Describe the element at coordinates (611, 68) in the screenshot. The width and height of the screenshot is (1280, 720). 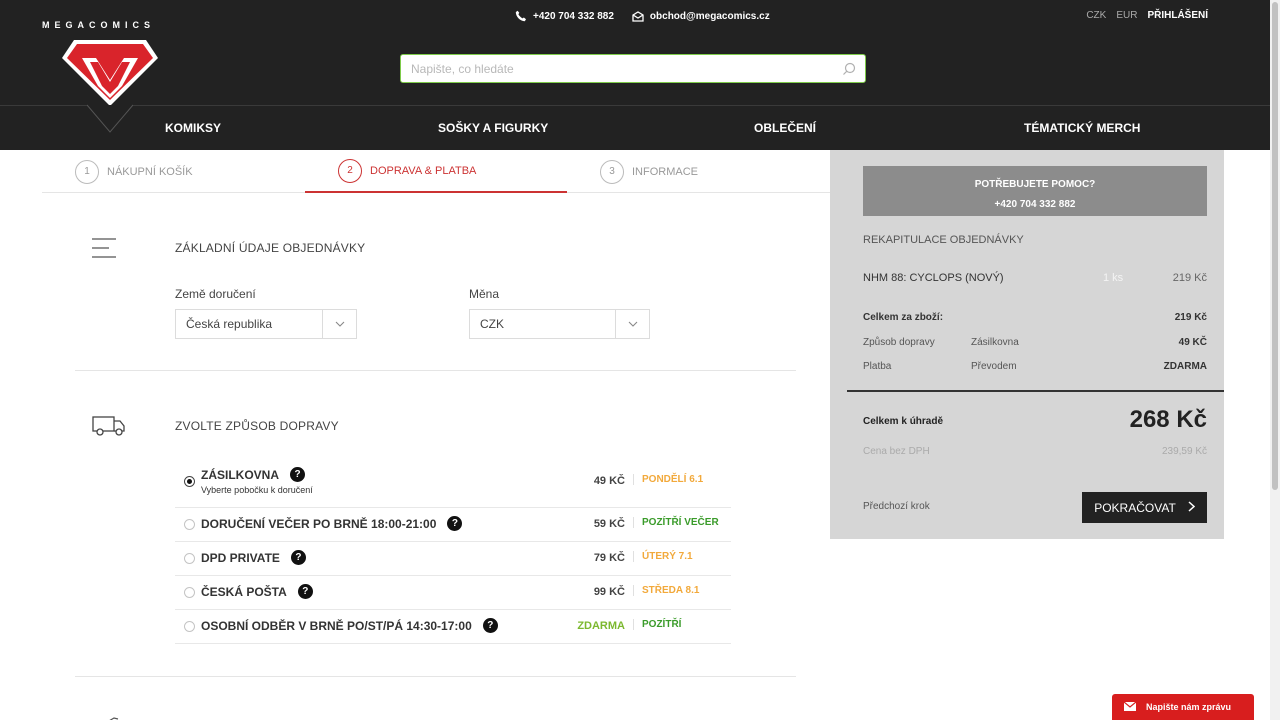
I see `search-input` at that location.